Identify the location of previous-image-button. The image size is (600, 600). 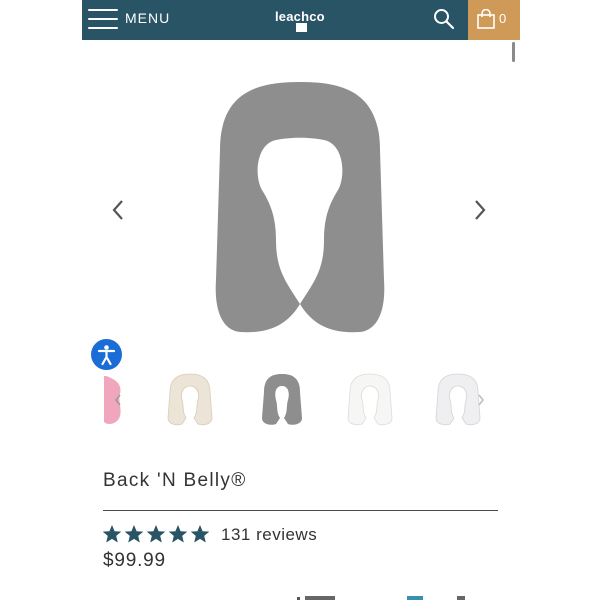
(118, 210).